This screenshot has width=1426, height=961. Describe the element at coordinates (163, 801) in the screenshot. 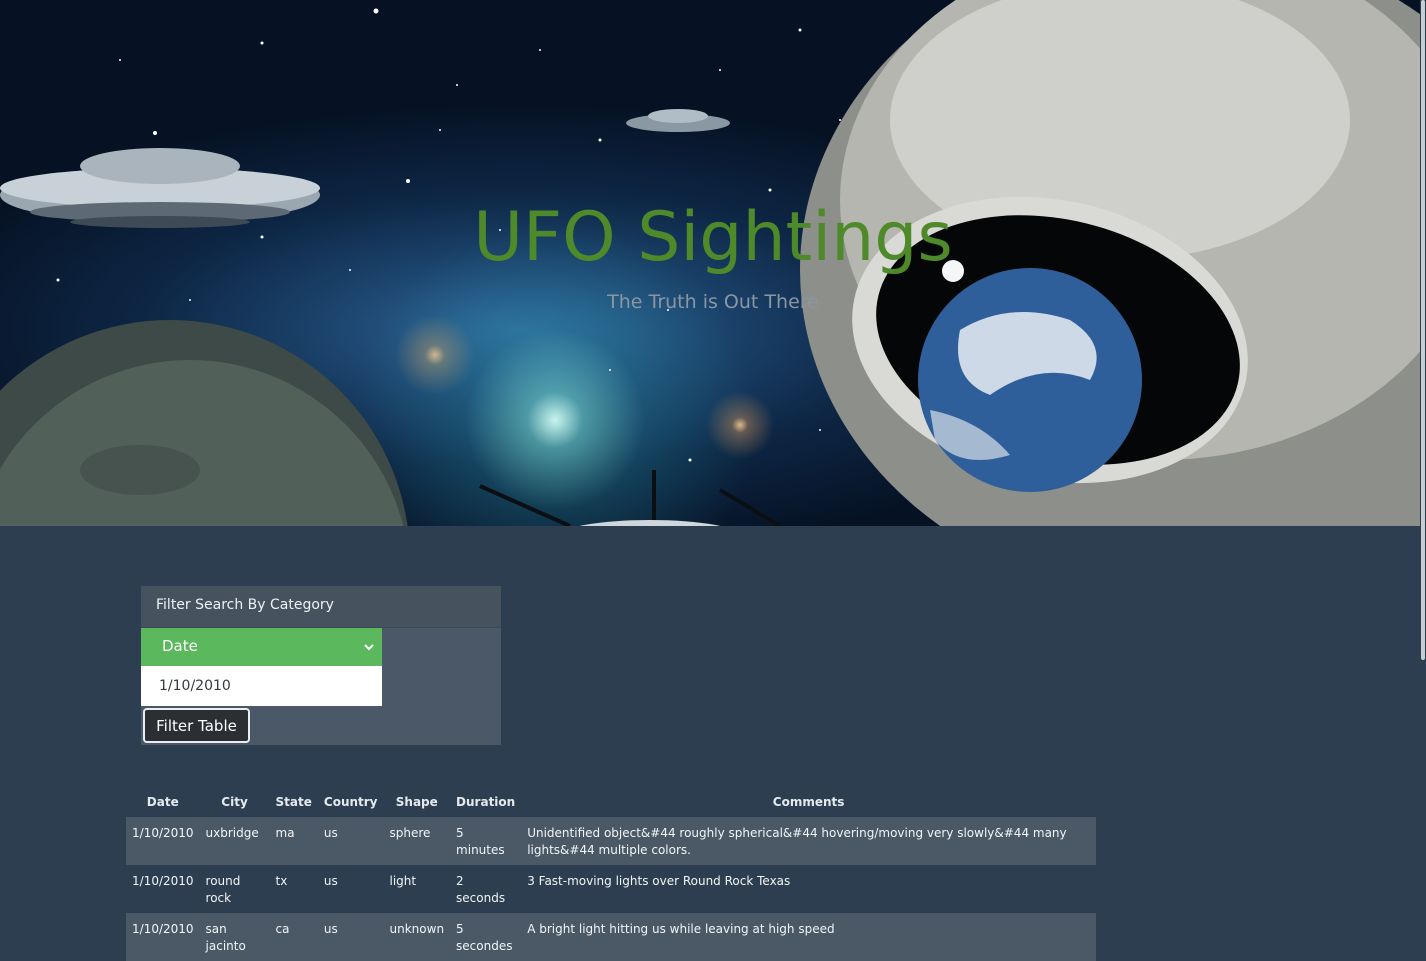

I see `header-date: Date` at that location.